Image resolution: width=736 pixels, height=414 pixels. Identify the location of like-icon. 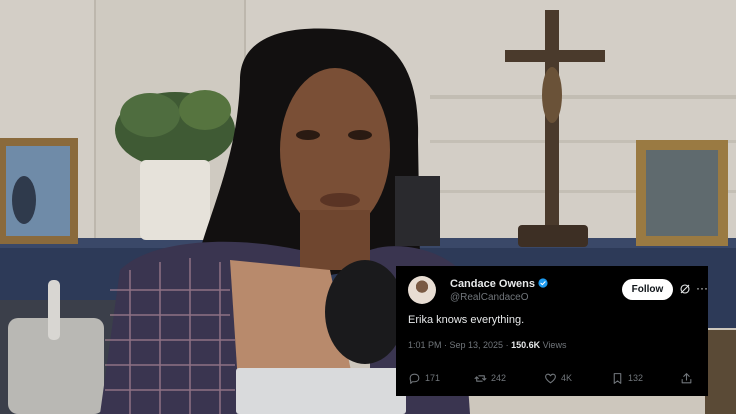
(550, 378).